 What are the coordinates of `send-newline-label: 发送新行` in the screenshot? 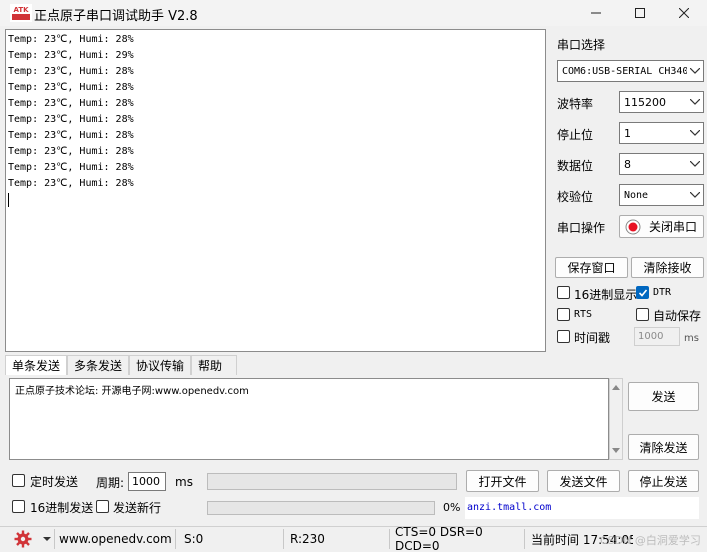 It's located at (137, 508).